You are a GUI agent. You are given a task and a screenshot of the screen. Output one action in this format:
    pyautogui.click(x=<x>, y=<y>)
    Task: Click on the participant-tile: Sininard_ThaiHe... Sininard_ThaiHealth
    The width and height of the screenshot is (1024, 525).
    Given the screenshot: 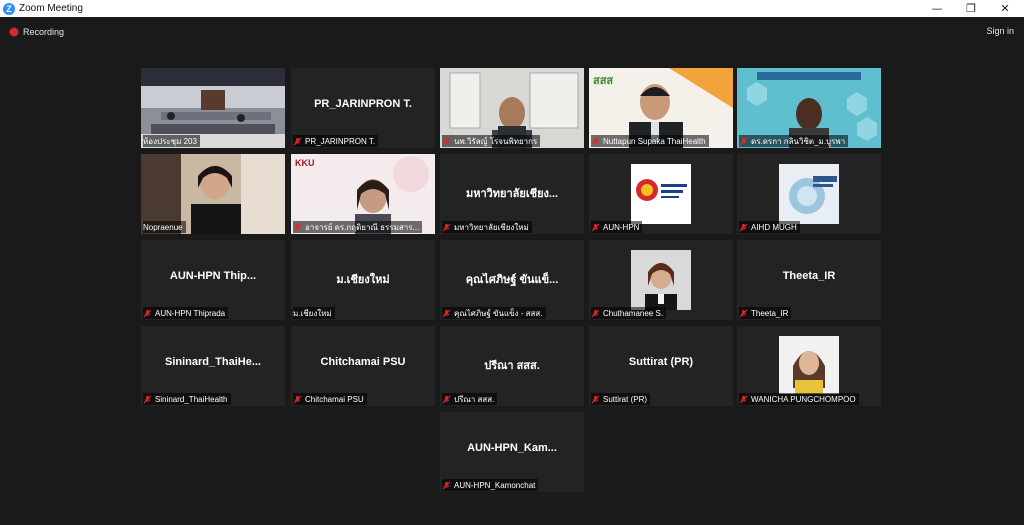 What is the action you would take?
    pyautogui.click(x=213, y=366)
    